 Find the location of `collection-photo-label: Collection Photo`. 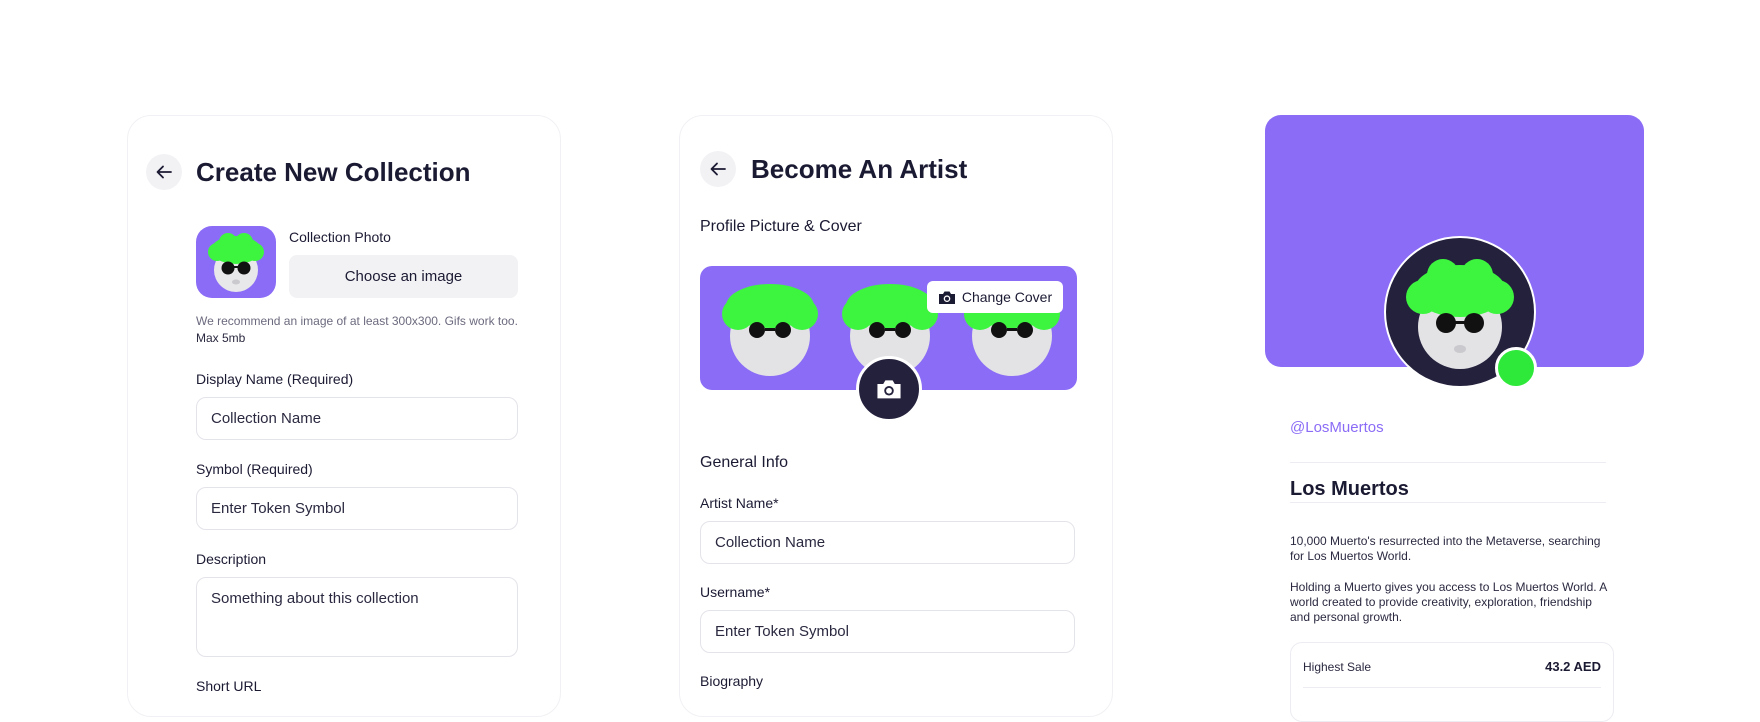

collection-photo-label: Collection Photo is located at coordinates (340, 237).